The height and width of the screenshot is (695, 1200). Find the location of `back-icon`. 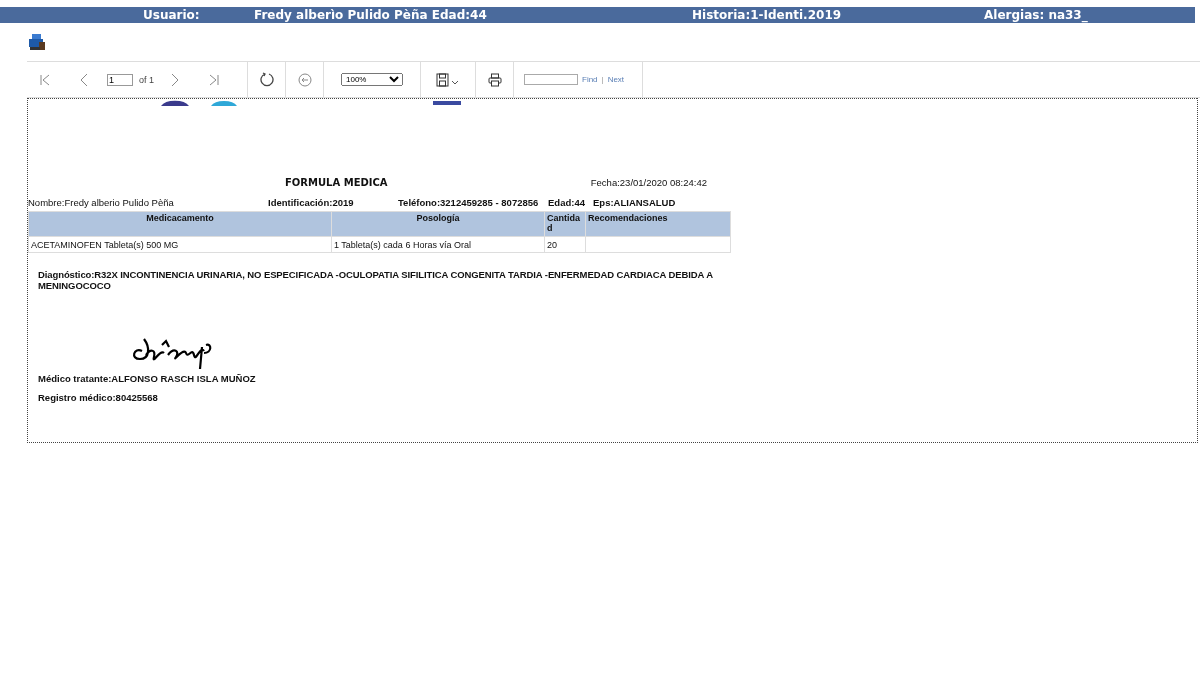

back-icon is located at coordinates (304, 79).